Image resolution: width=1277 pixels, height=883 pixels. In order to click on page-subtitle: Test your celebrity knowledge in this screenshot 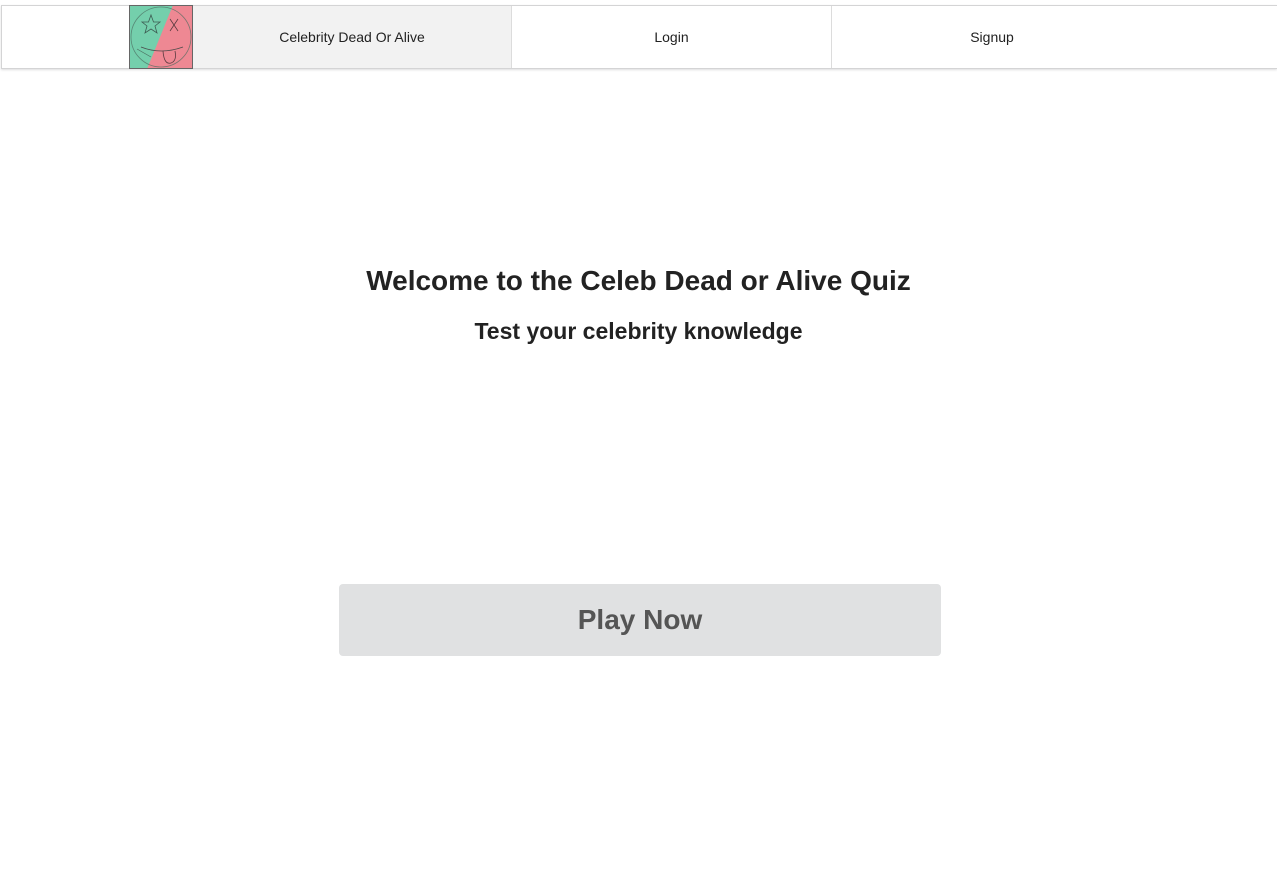, I will do `click(638, 331)`.